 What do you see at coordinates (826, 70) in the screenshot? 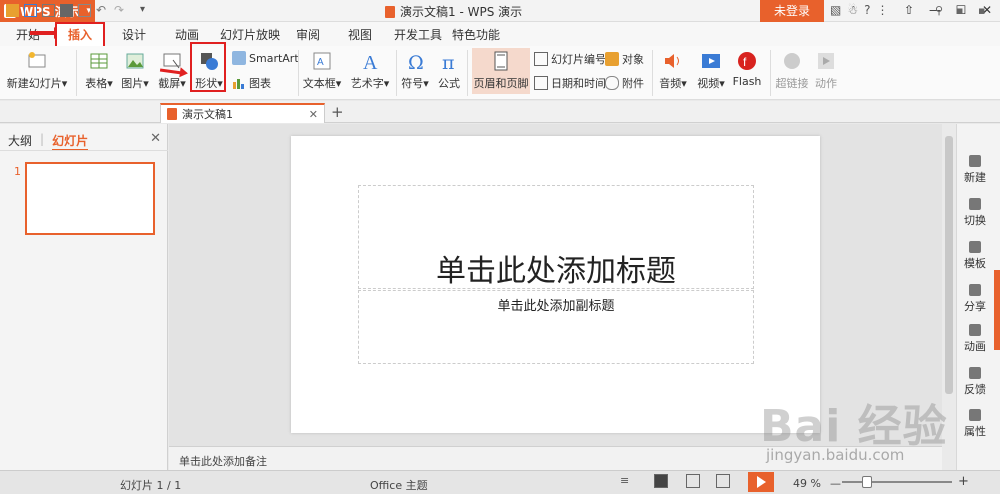
I see `action-button: 动作` at bounding box center [826, 70].